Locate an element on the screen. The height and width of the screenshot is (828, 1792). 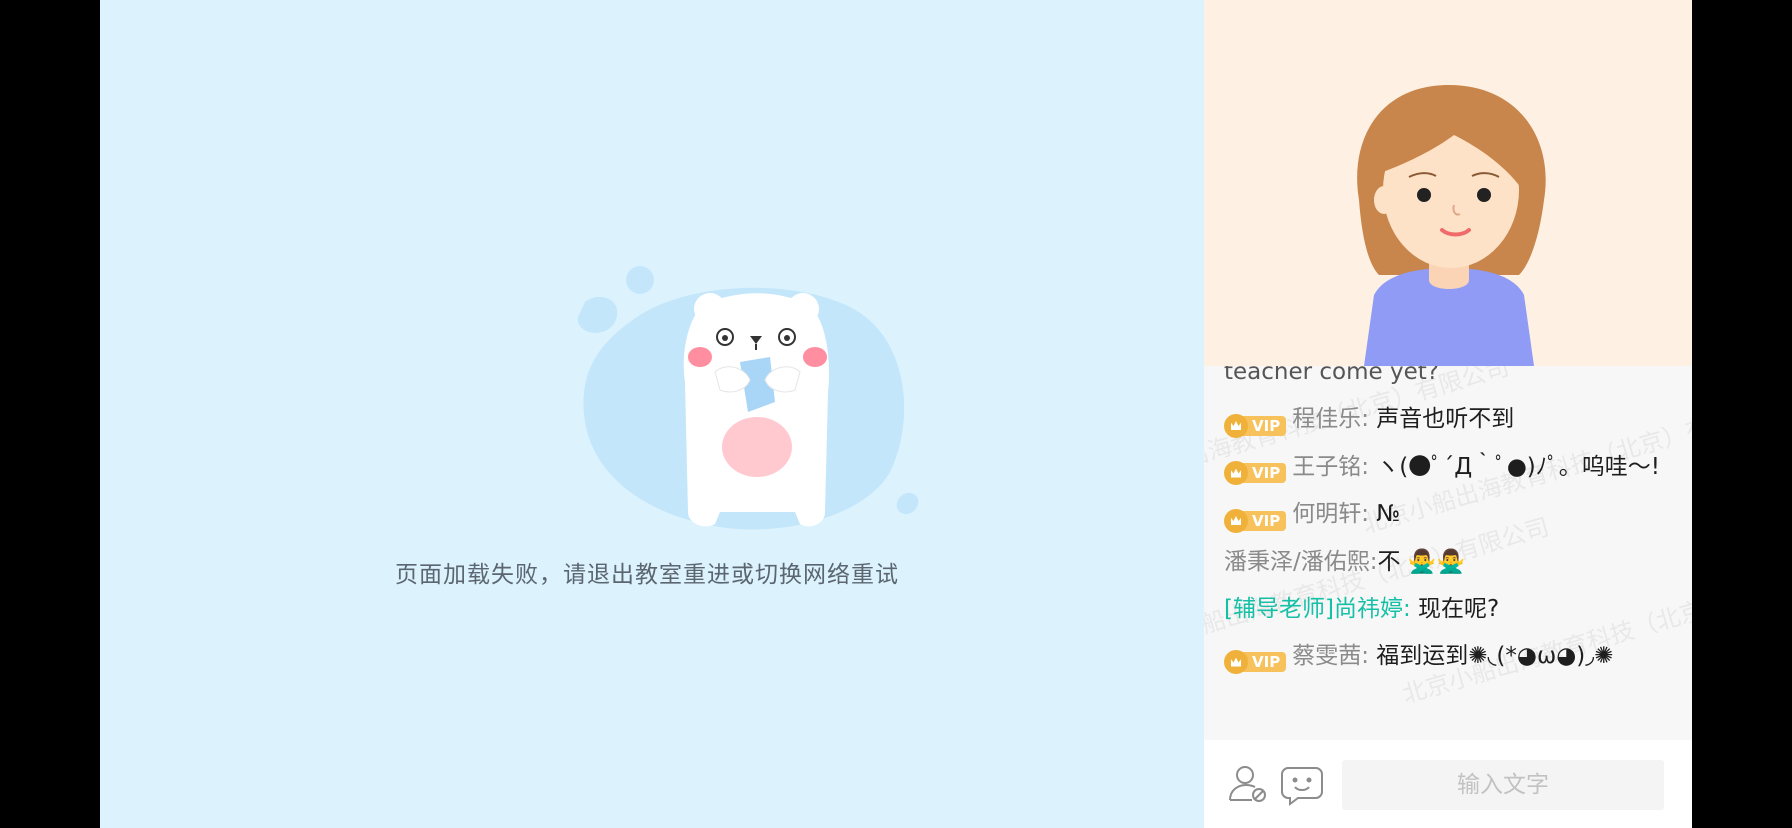
teacher-name: [辅导老师]尚祎婷: is located at coordinates (1317, 609).